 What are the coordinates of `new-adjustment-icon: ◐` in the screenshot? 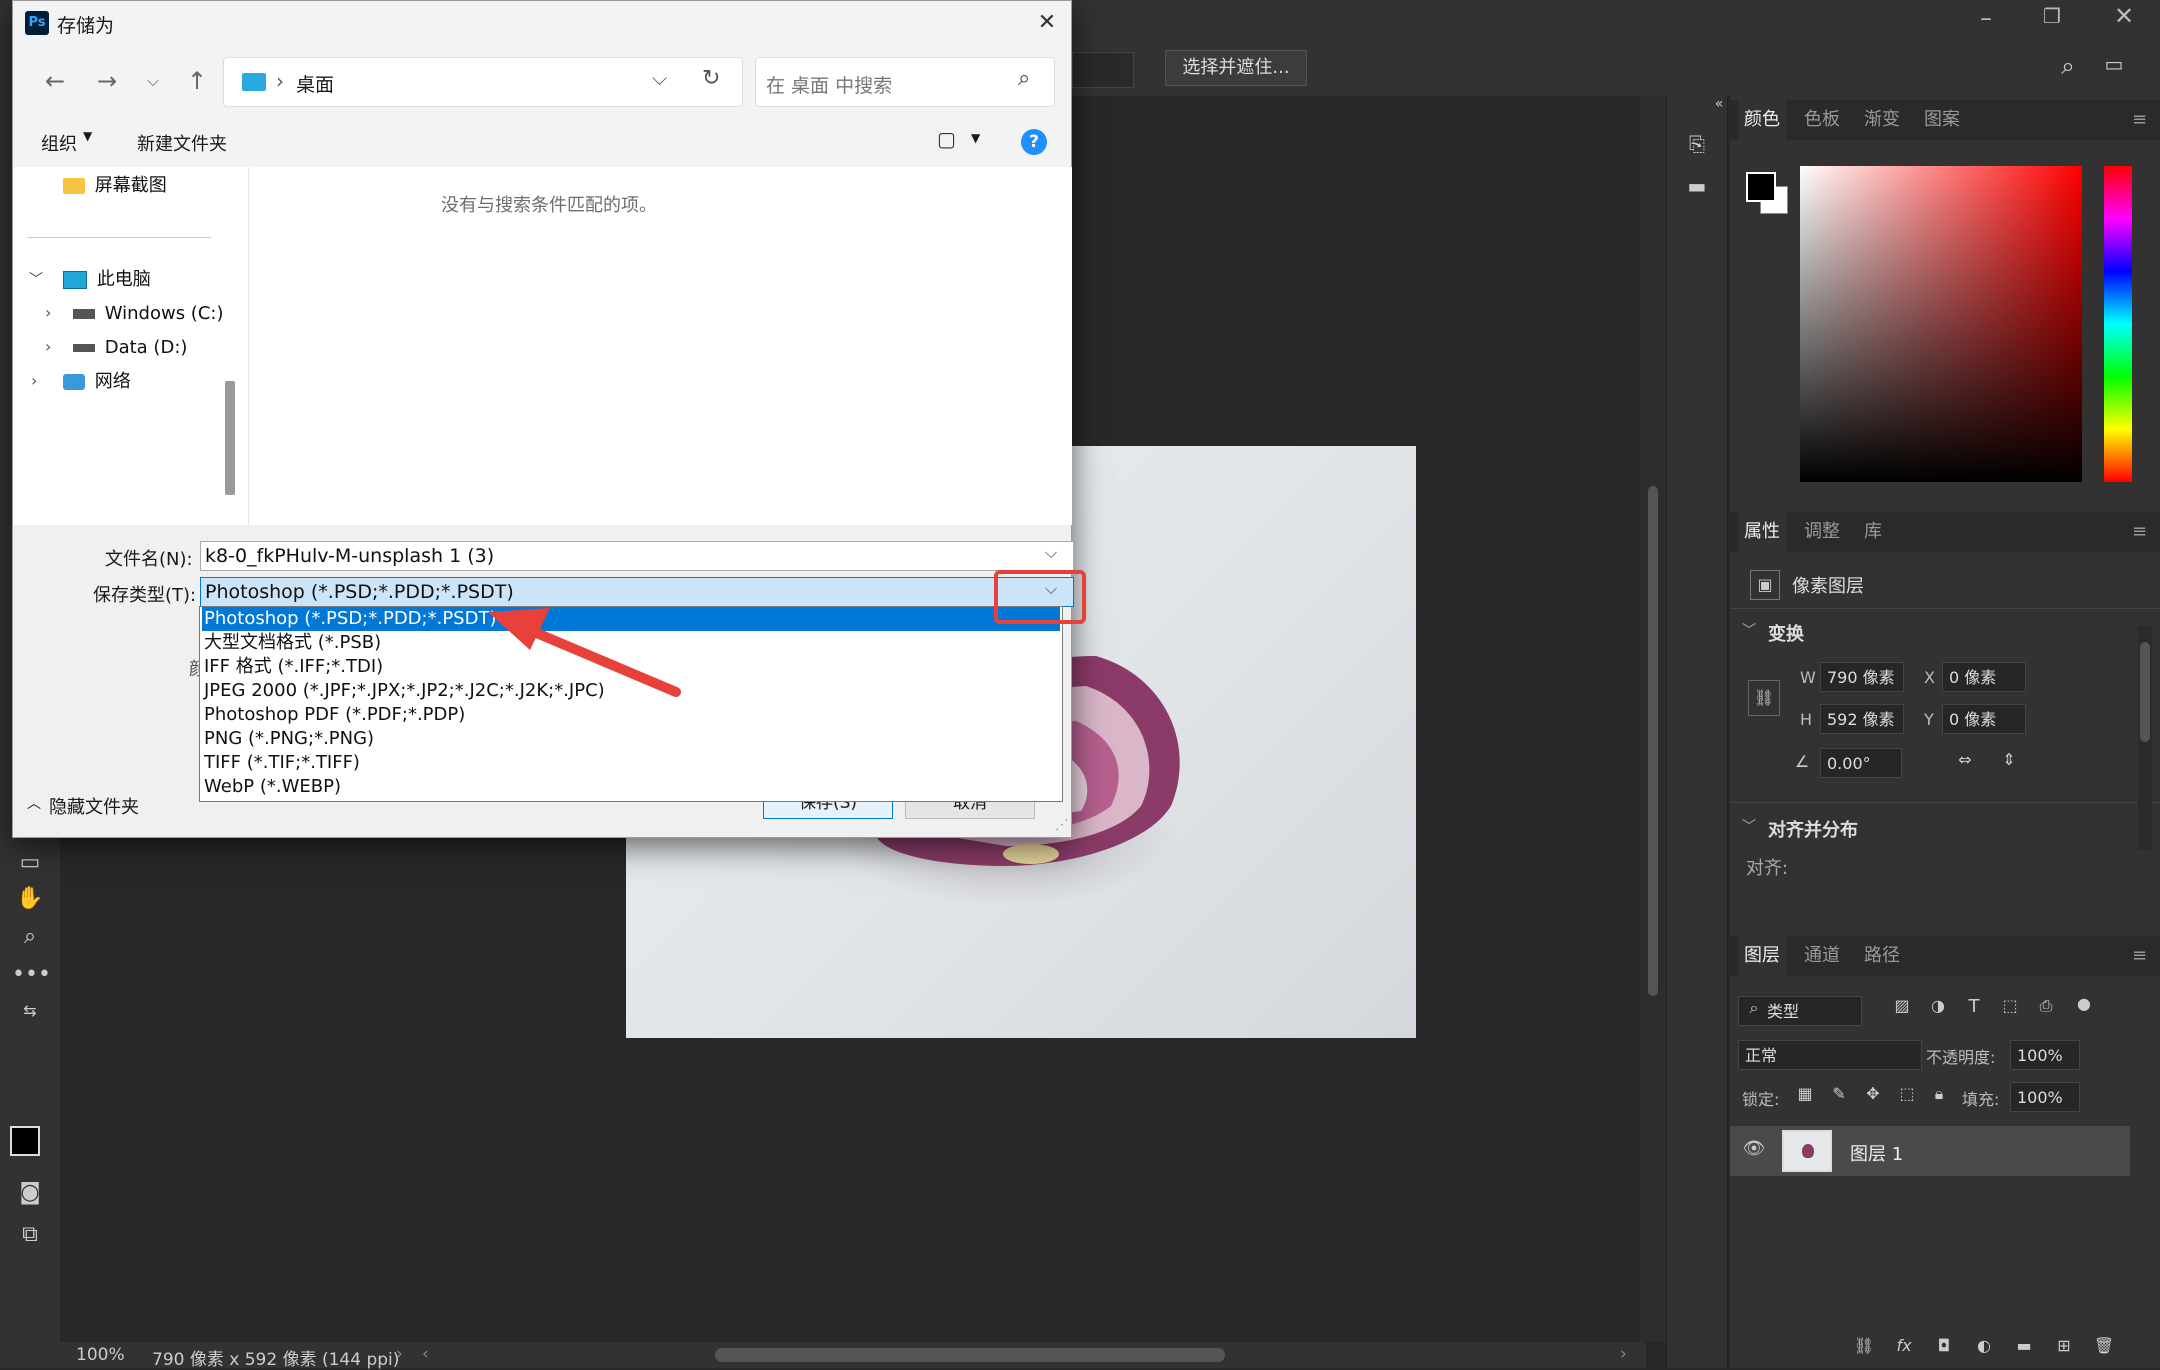 It's located at (1984, 1345).